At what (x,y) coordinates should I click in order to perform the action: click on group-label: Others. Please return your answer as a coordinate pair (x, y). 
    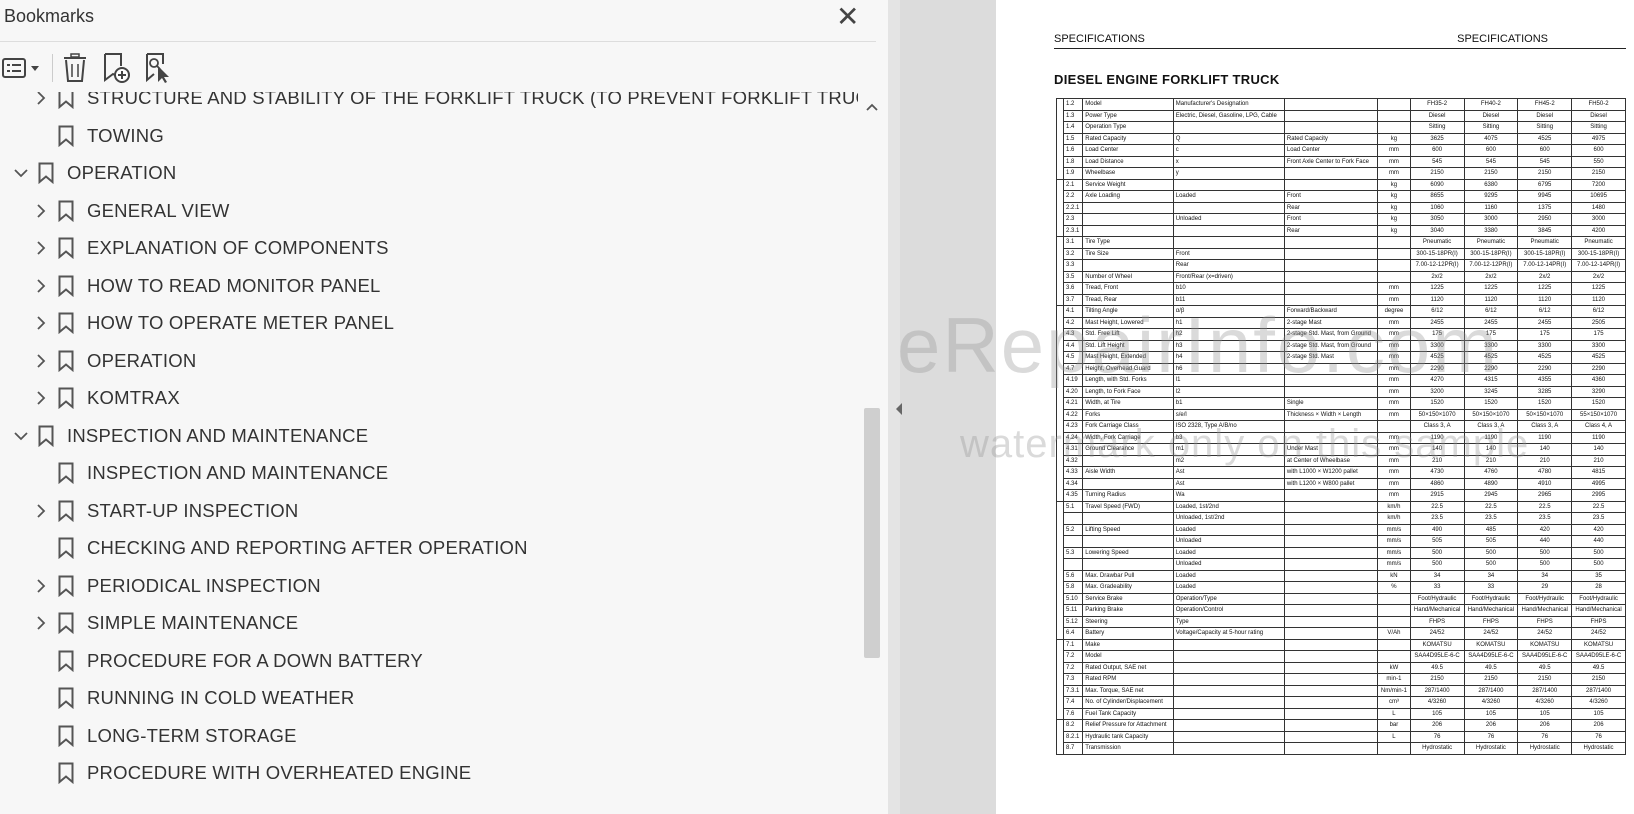
    Looking at the image, I should click on (1060, 737).